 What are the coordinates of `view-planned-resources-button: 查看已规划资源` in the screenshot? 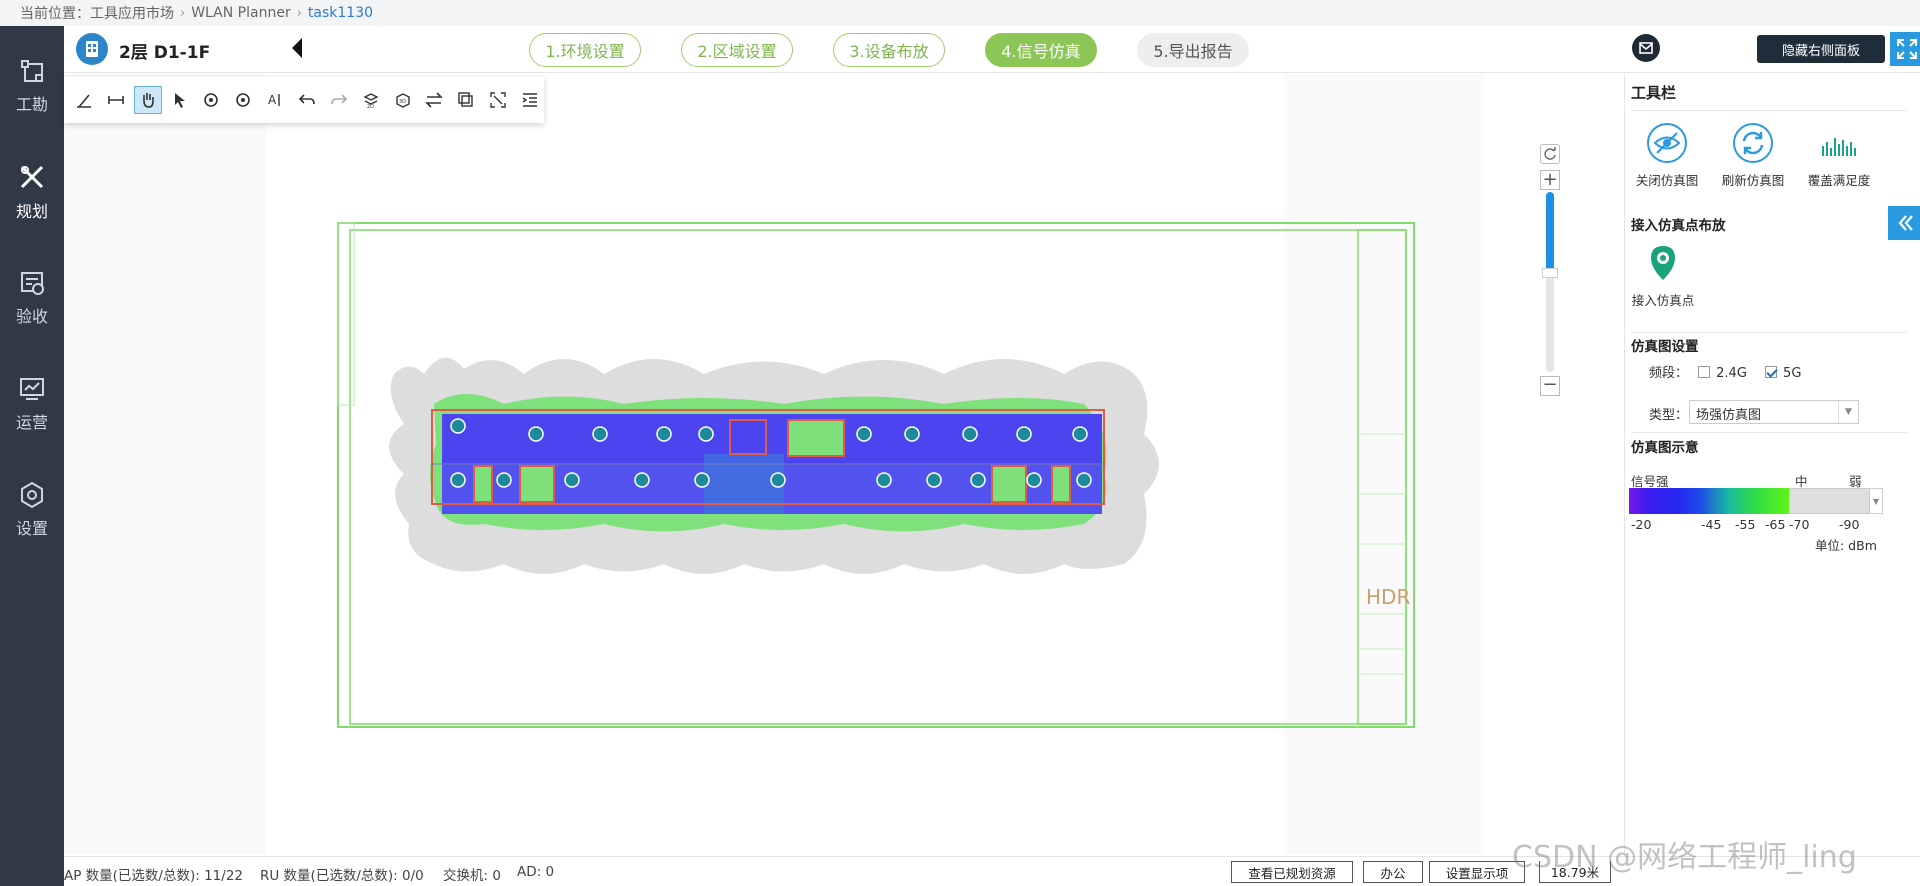 It's located at (1292, 872).